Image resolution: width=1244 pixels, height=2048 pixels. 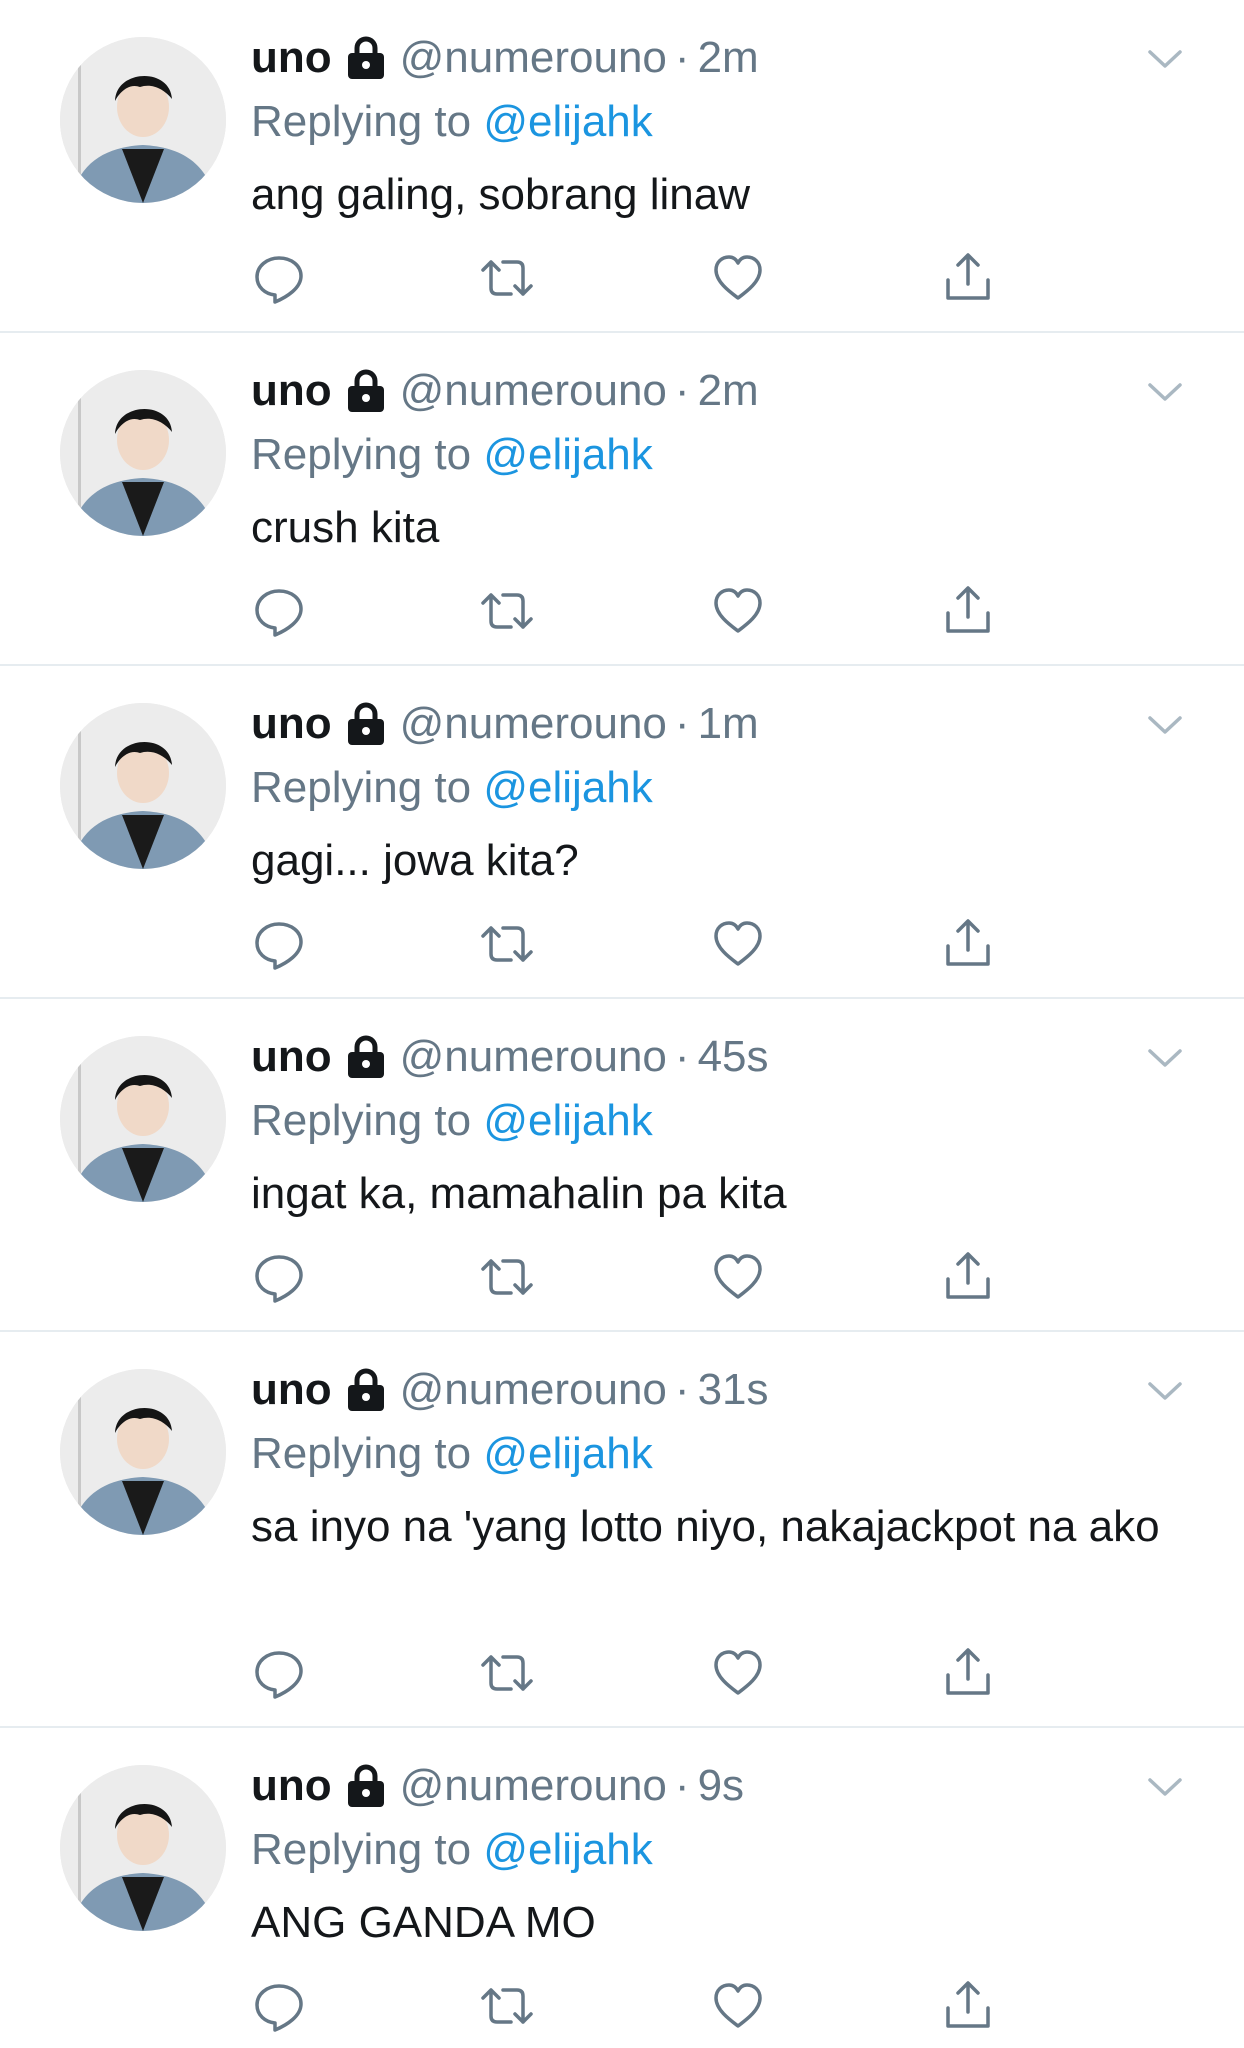 I want to click on timestamp: 9s, so click(x=721, y=1786).